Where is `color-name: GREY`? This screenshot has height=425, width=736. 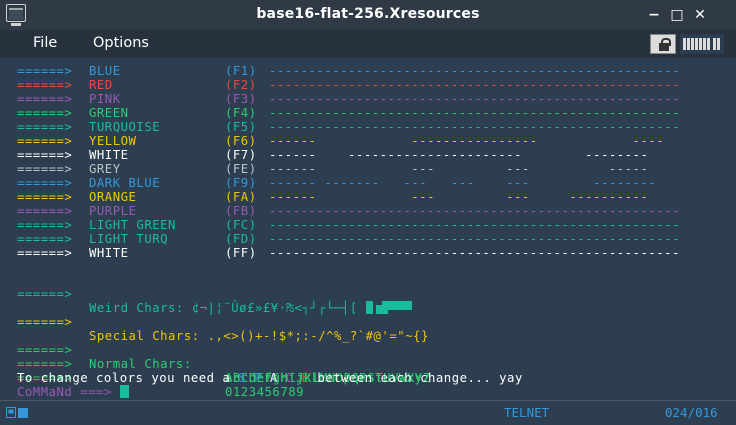 color-name: GREY is located at coordinates (105, 169).